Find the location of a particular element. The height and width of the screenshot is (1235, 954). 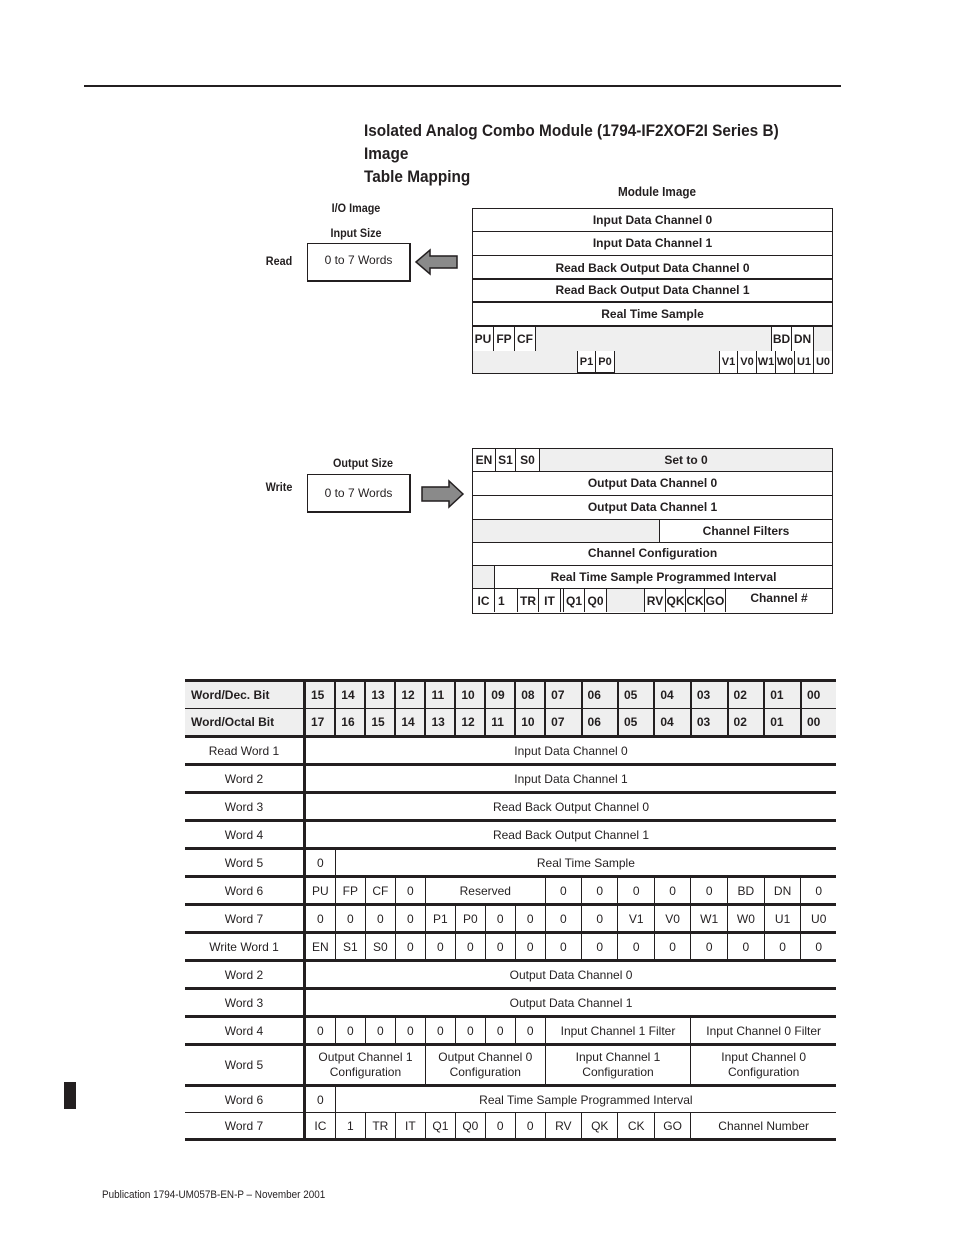

write-row-label: Output Data Channel 1 is located at coordinates (652, 507).